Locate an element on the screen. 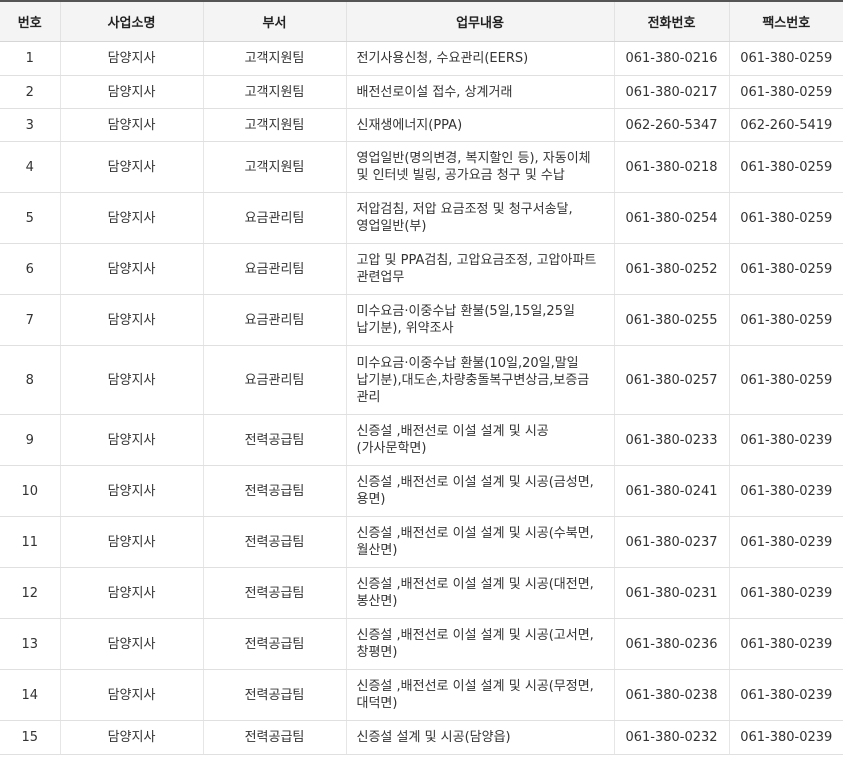 The height and width of the screenshot is (758, 845). header-phone: 전화번호 is located at coordinates (671, 21).